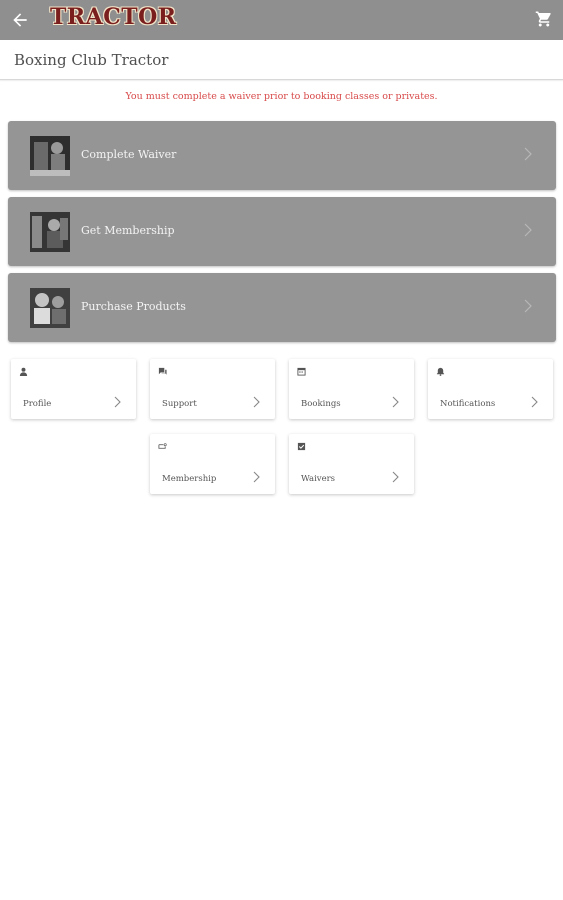 The image size is (563, 900). What do you see at coordinates (281, 60) in the screenshot?
I see `title-bar: Boxing Club Tractor` at bounding box center [281, 60].